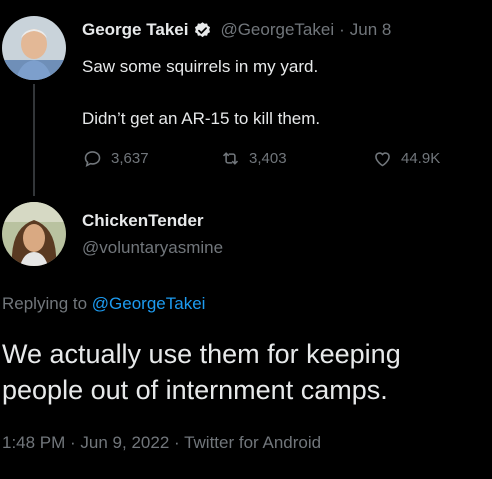  Describe the element at coordinates (34, 140) in the screenshot. I see `thread-connector-line` at that location.